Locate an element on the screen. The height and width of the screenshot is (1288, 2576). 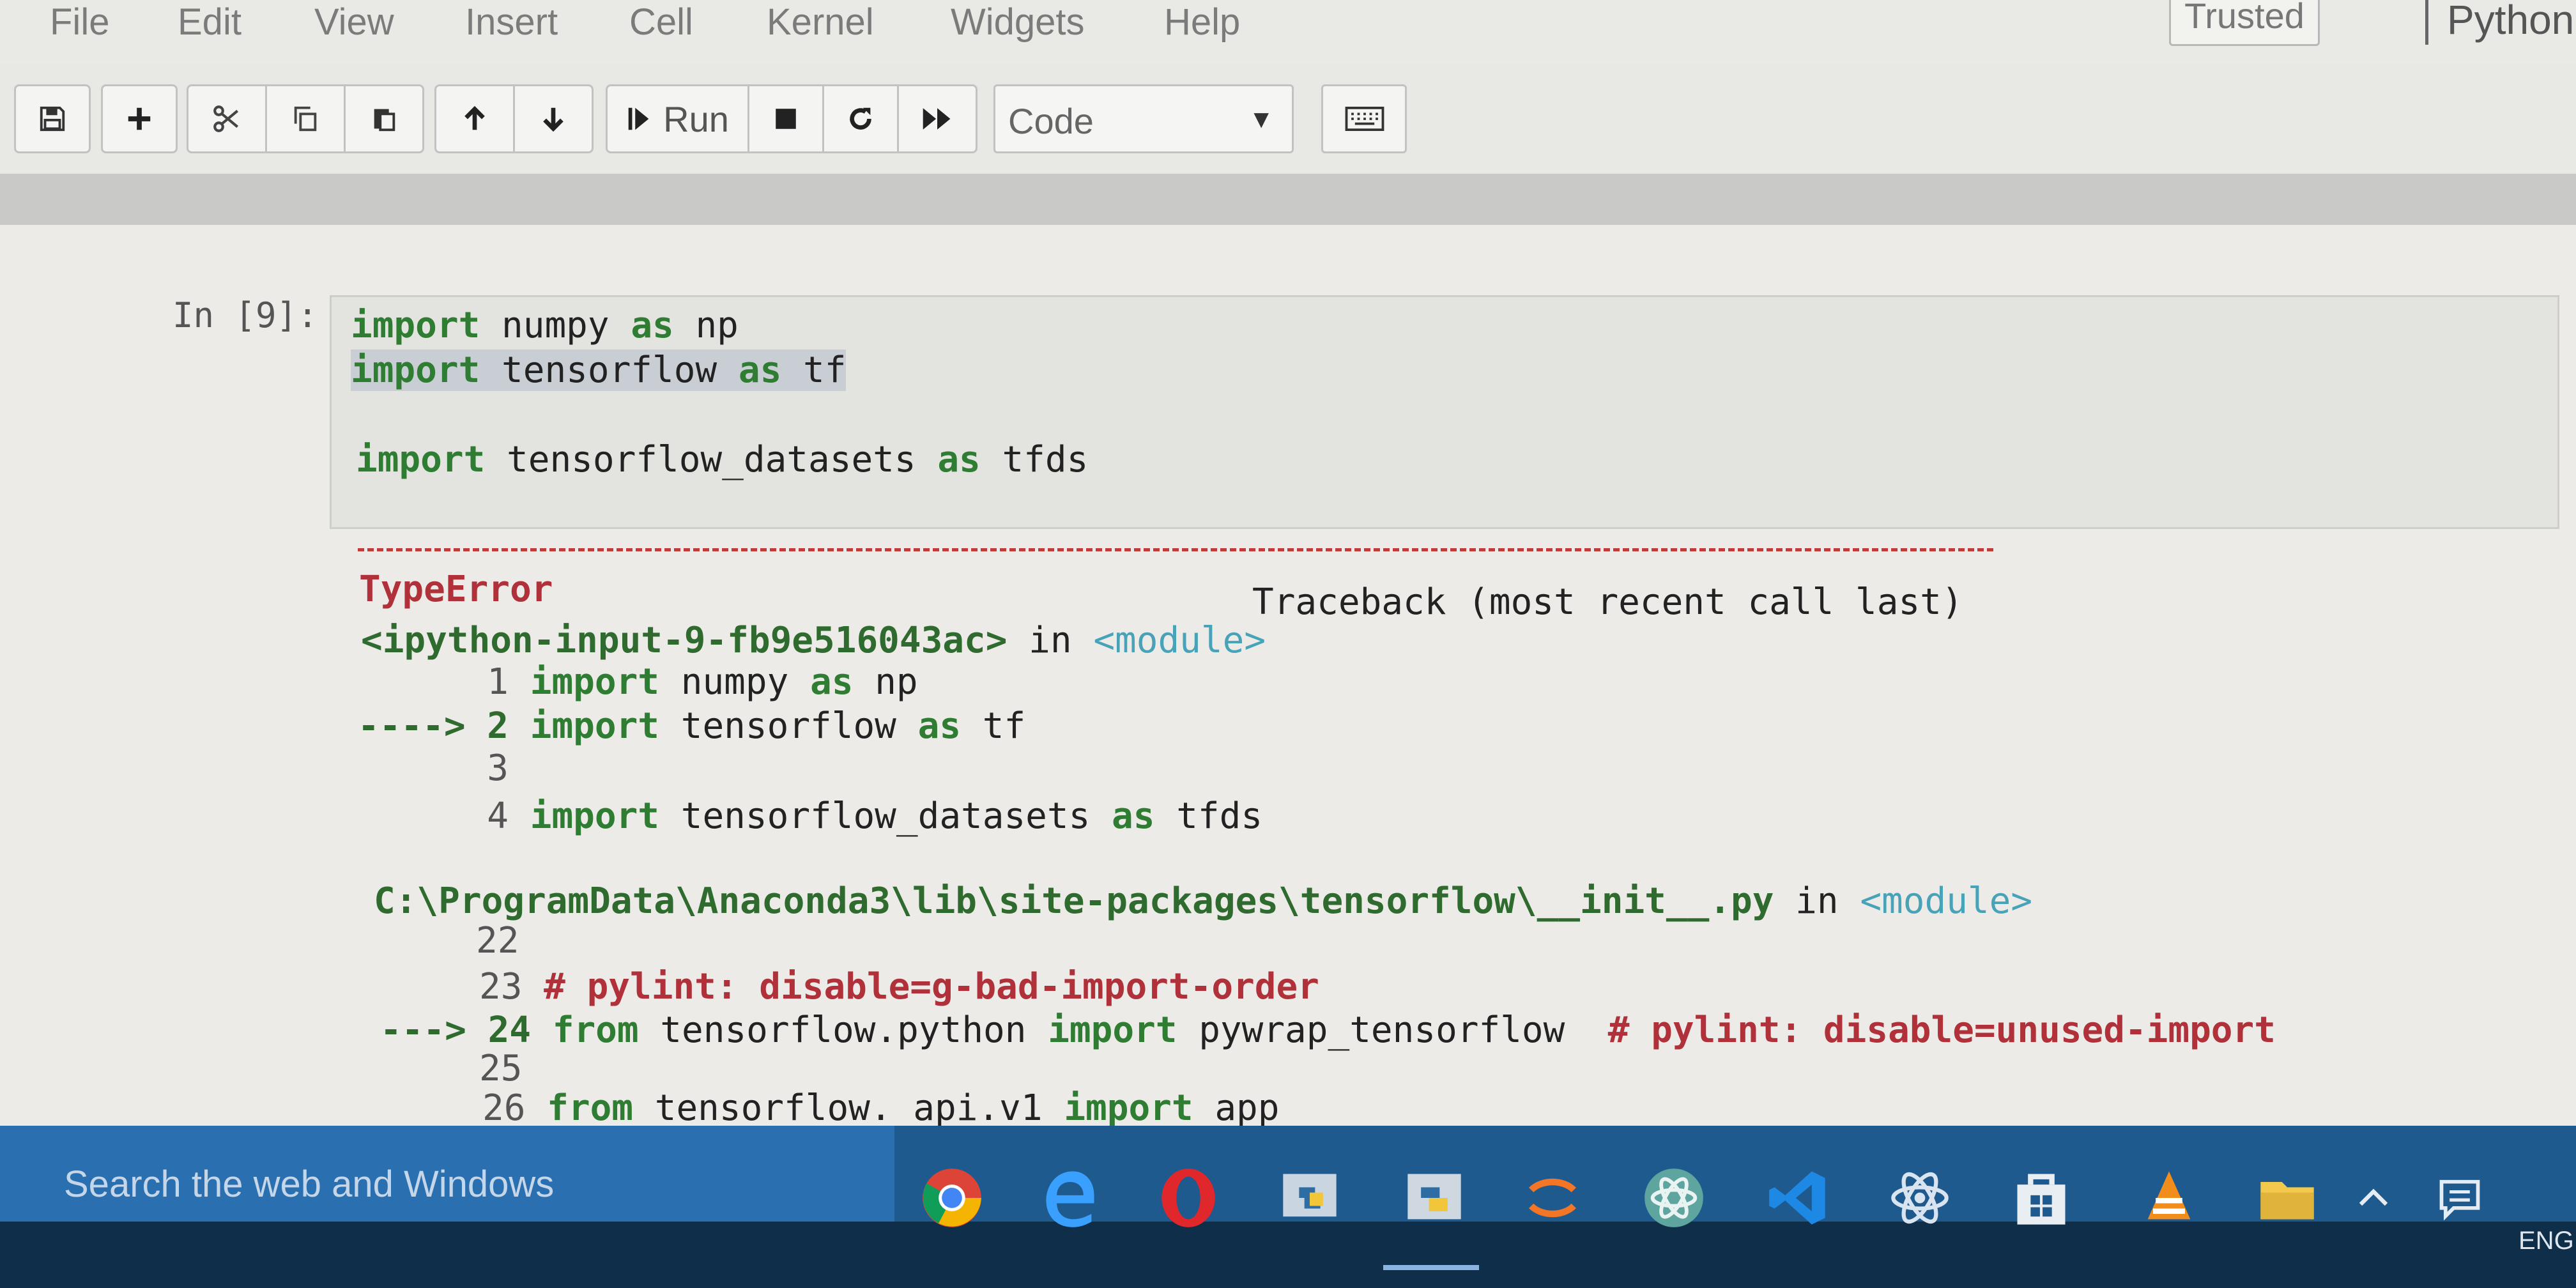
frame1-line-4: 4 import tensorflow_datasets as tfds is located at coordinates (875, 816).